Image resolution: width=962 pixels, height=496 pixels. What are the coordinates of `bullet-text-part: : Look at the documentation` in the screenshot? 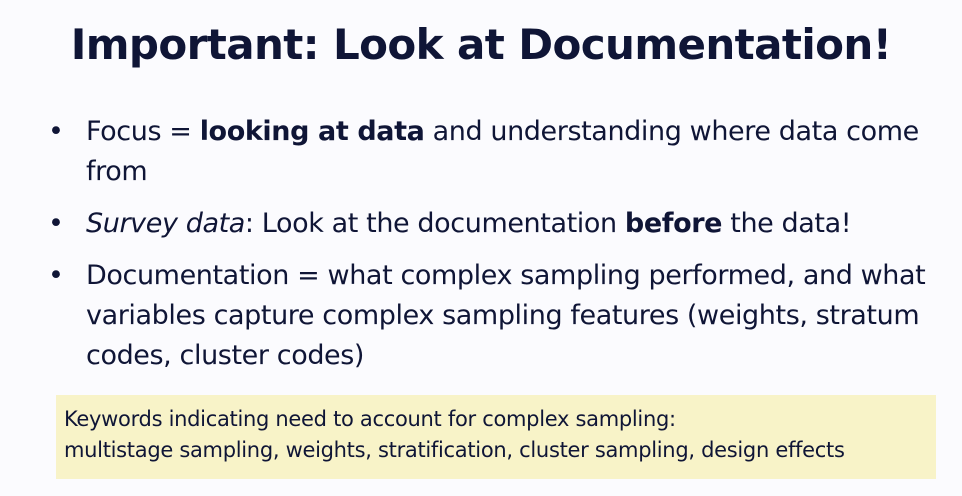 It's located at (434, 223).